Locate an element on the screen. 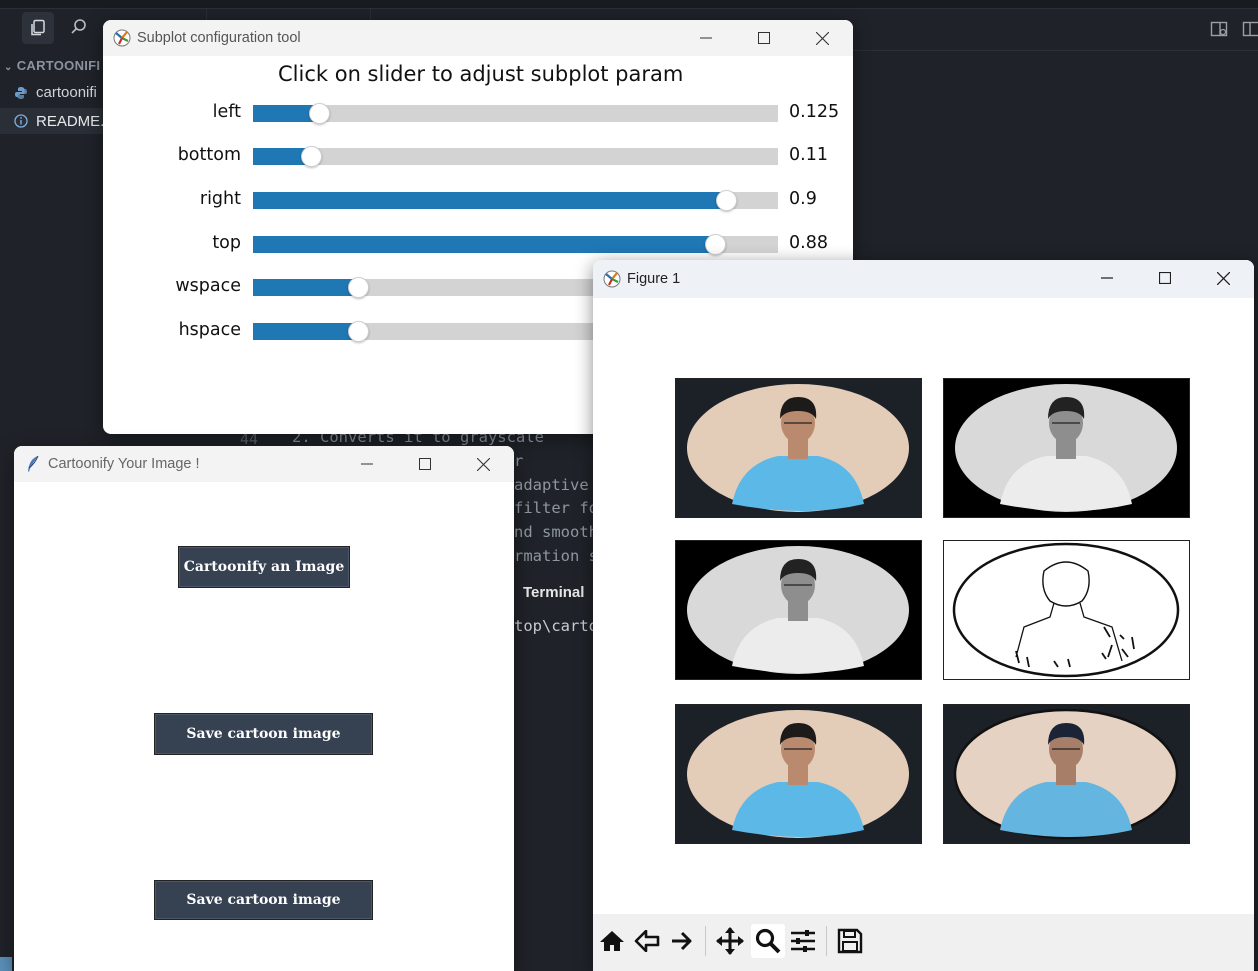  slider-label: wspace is located at coordinates (208, 286).